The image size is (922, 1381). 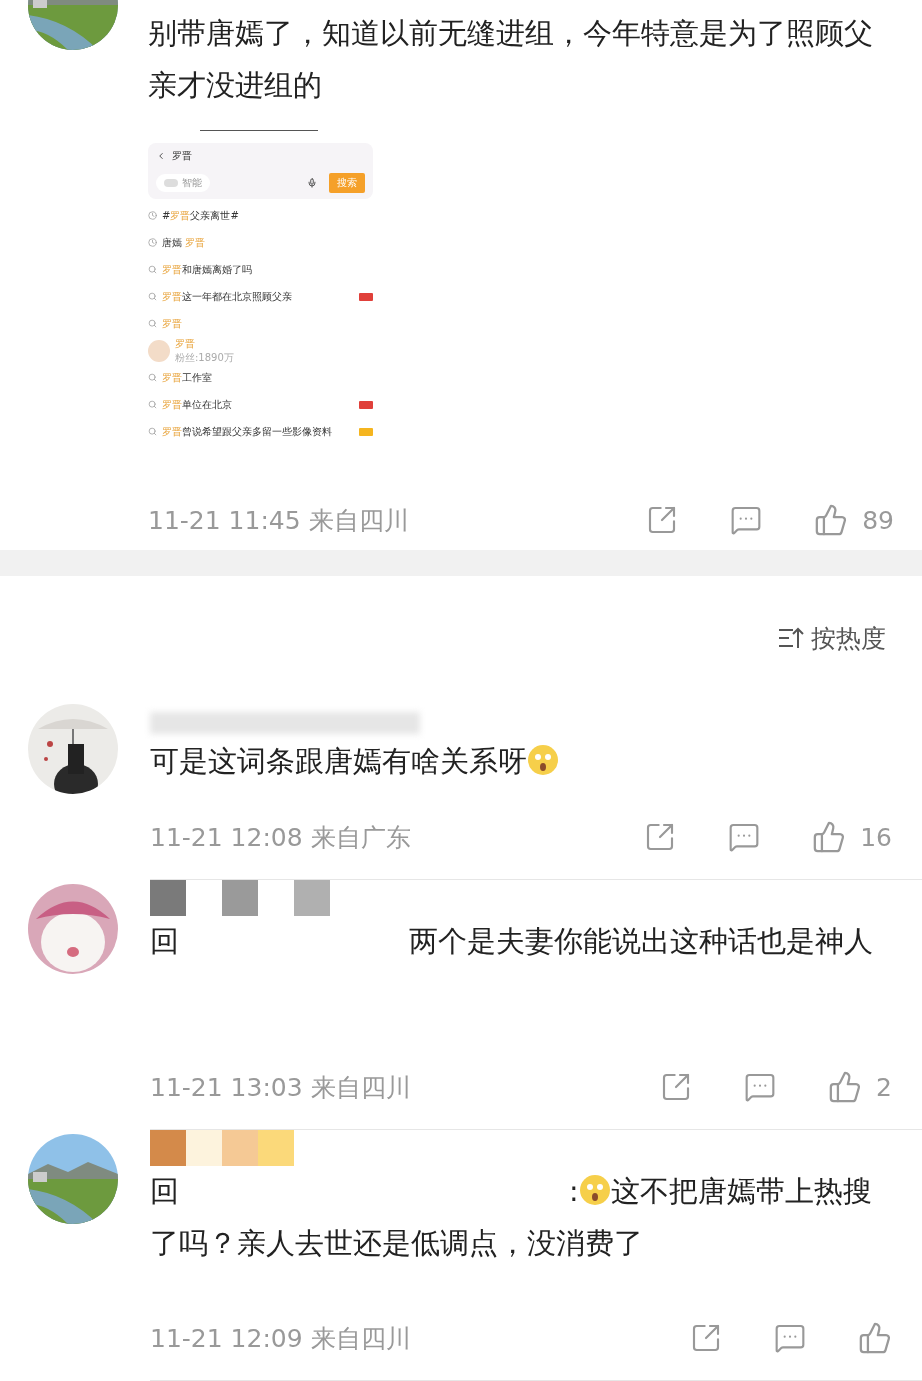 I want to click on comment-time: 11-21 11:45 来自四川, so click(x=278, y=520).